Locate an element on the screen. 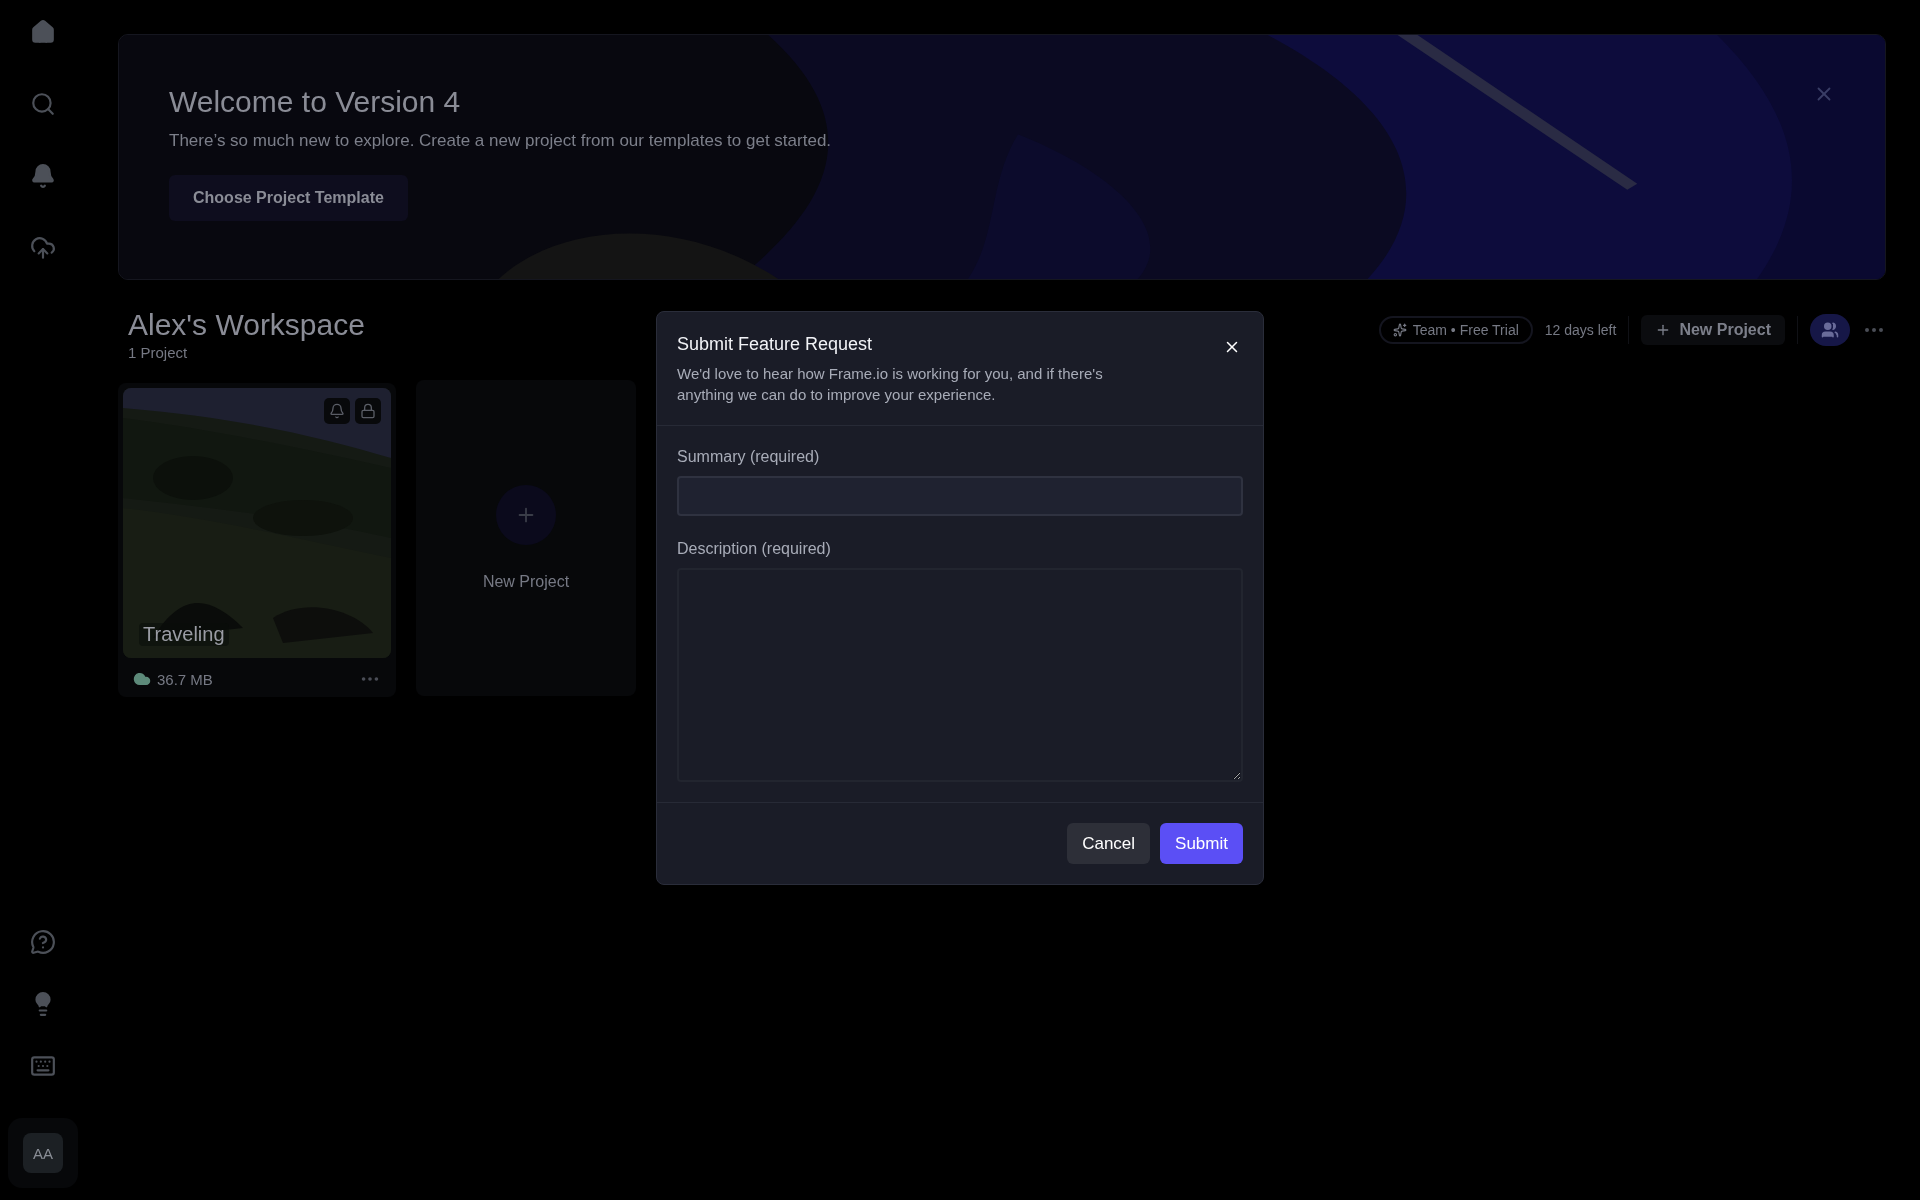  project-count: 1 Project is located at coordinates (158, 352).